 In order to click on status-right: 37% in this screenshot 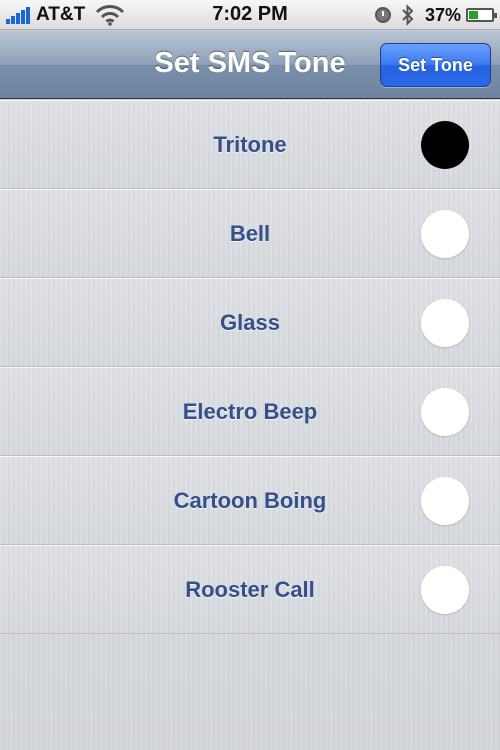, I will do `click(435, 15)`.